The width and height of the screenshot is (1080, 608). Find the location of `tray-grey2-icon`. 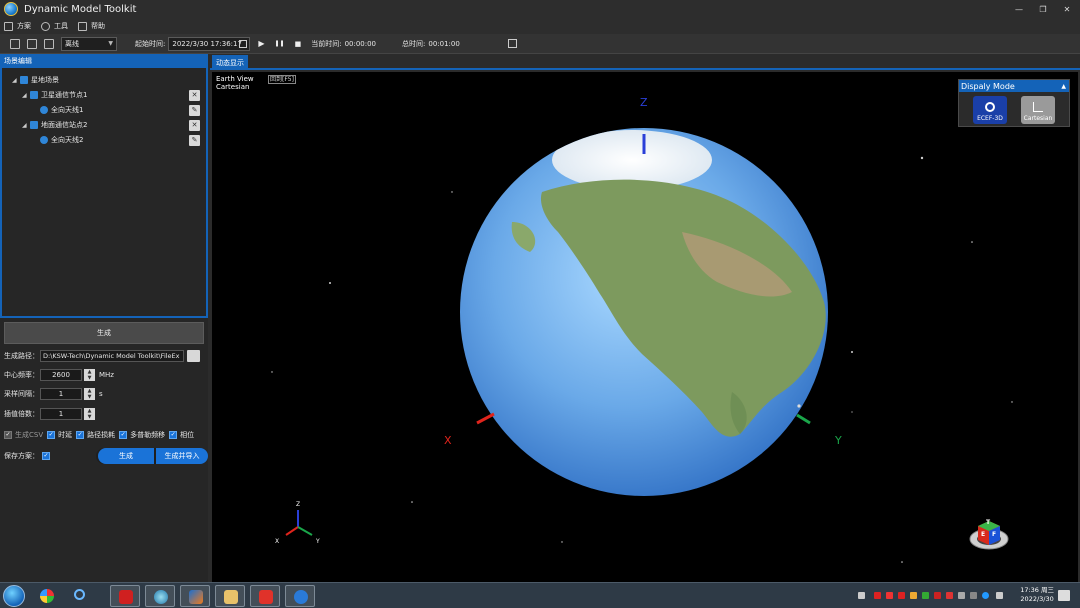

tray-grey2-icon is located at coordinates (973, 595).